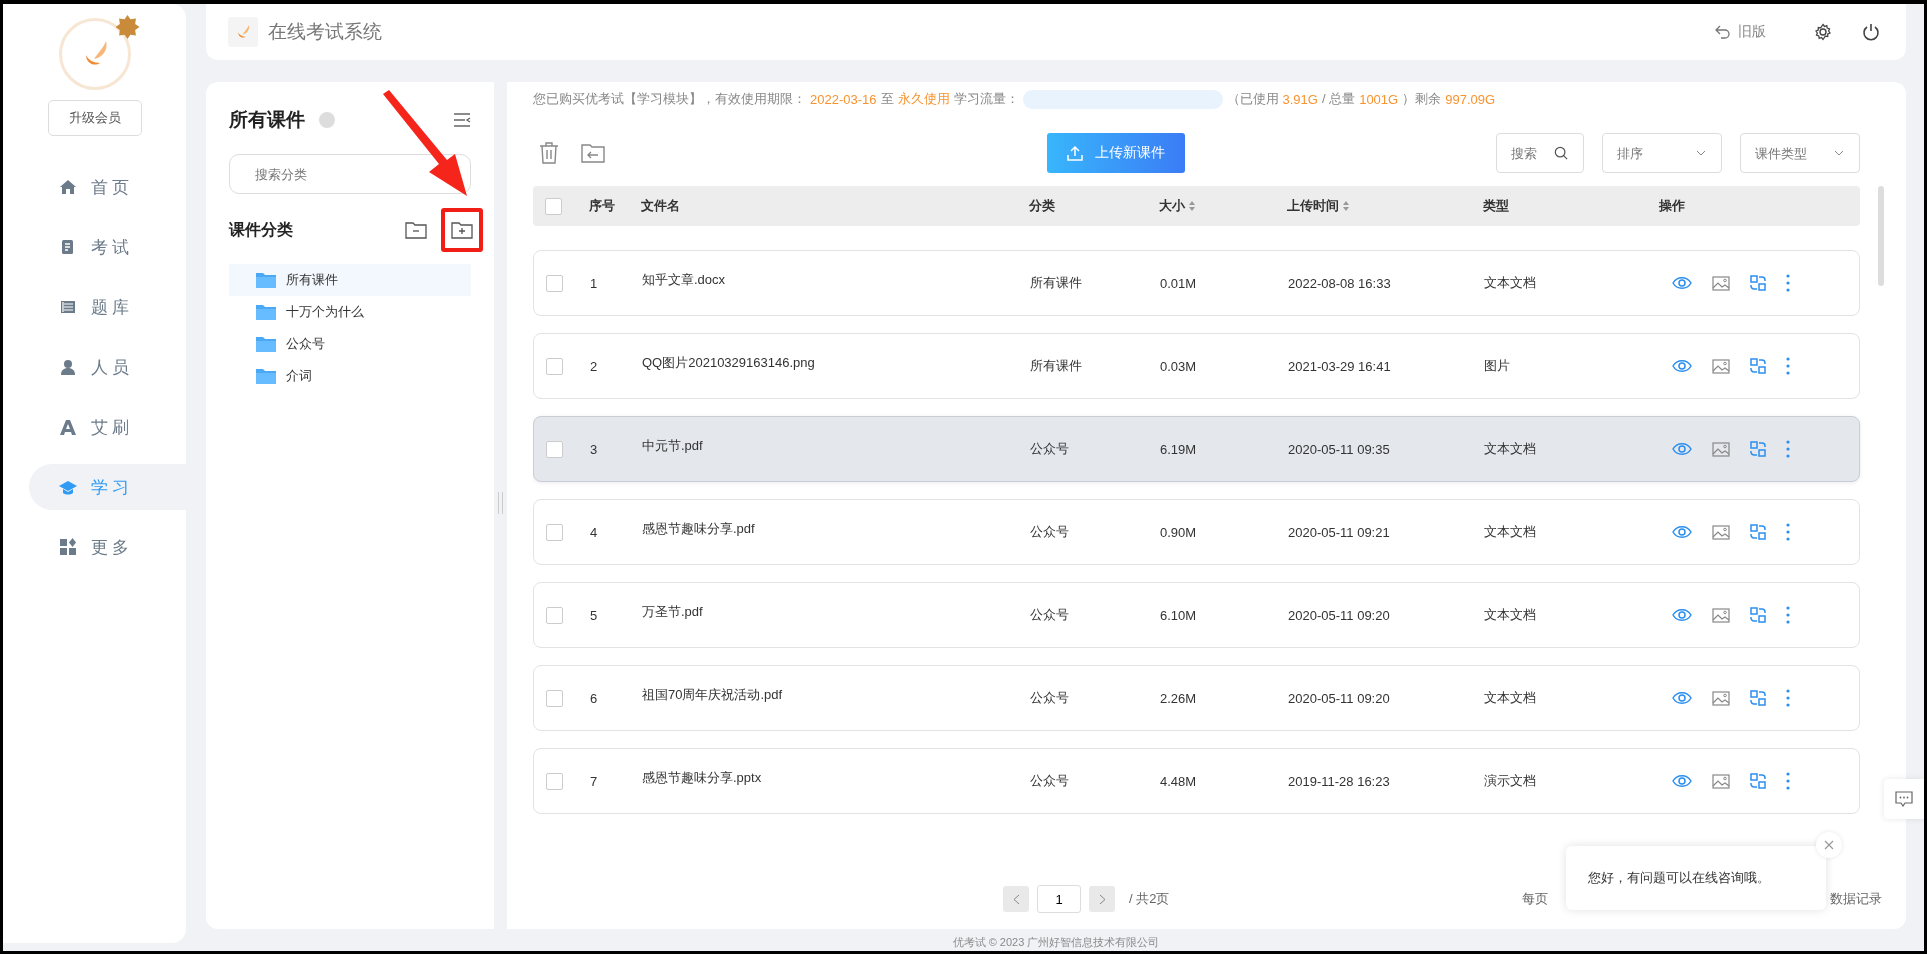  I want to click on resize-handle, so click(500, 503).